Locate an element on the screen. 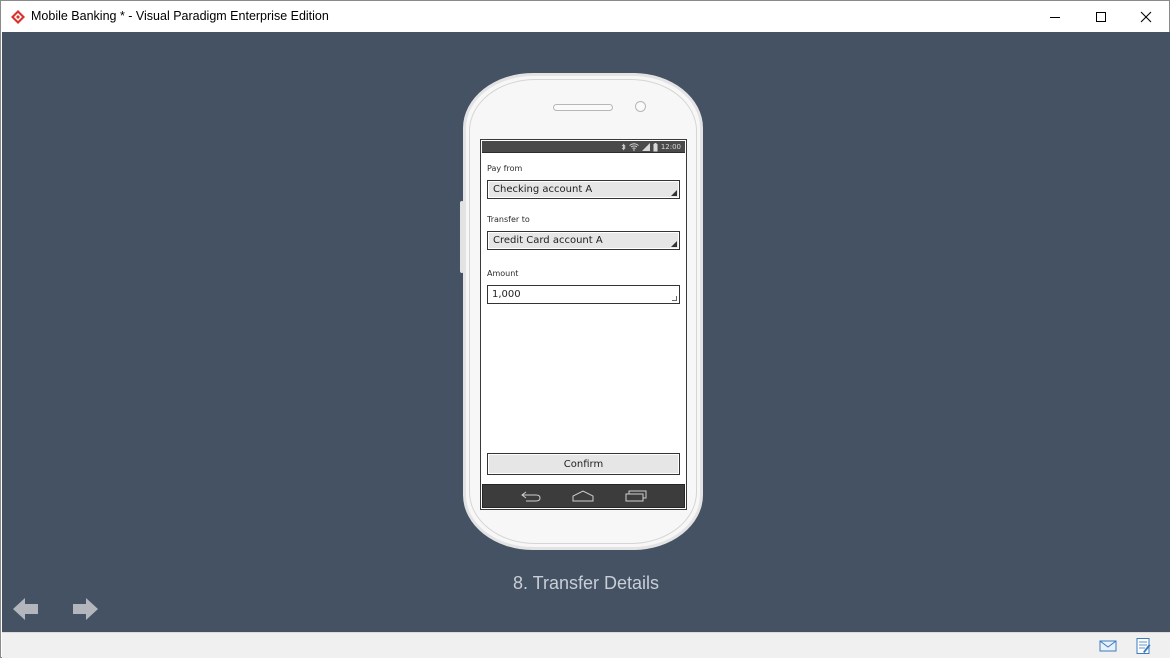 The image size is (1170, 659). mail-icon is located at coordinates (1108, 646).